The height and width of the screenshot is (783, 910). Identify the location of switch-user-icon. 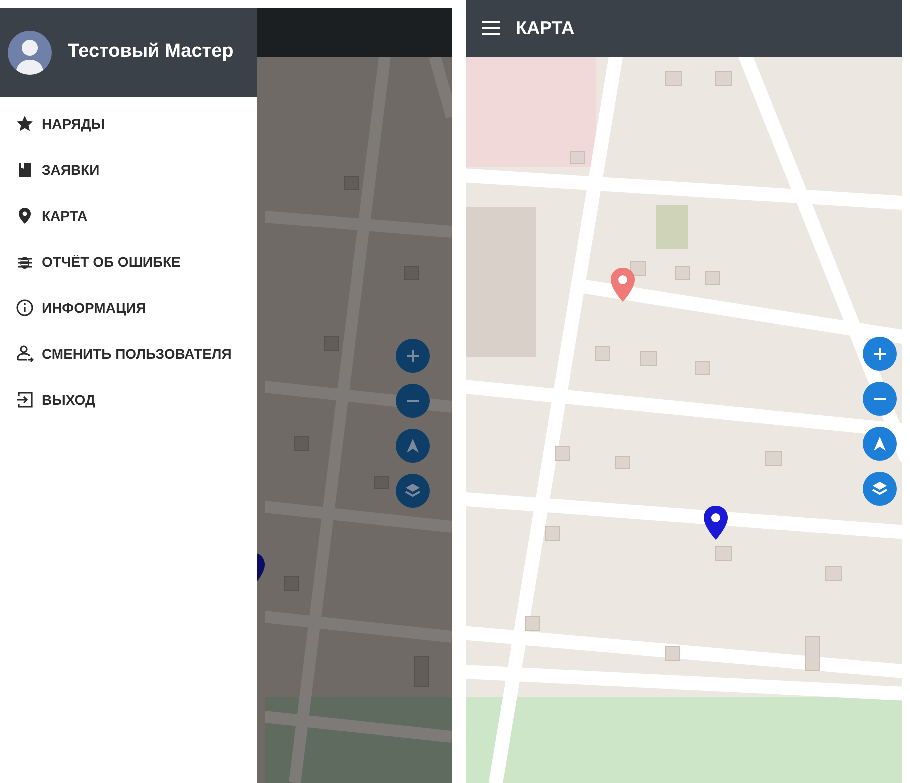
(25, 354).